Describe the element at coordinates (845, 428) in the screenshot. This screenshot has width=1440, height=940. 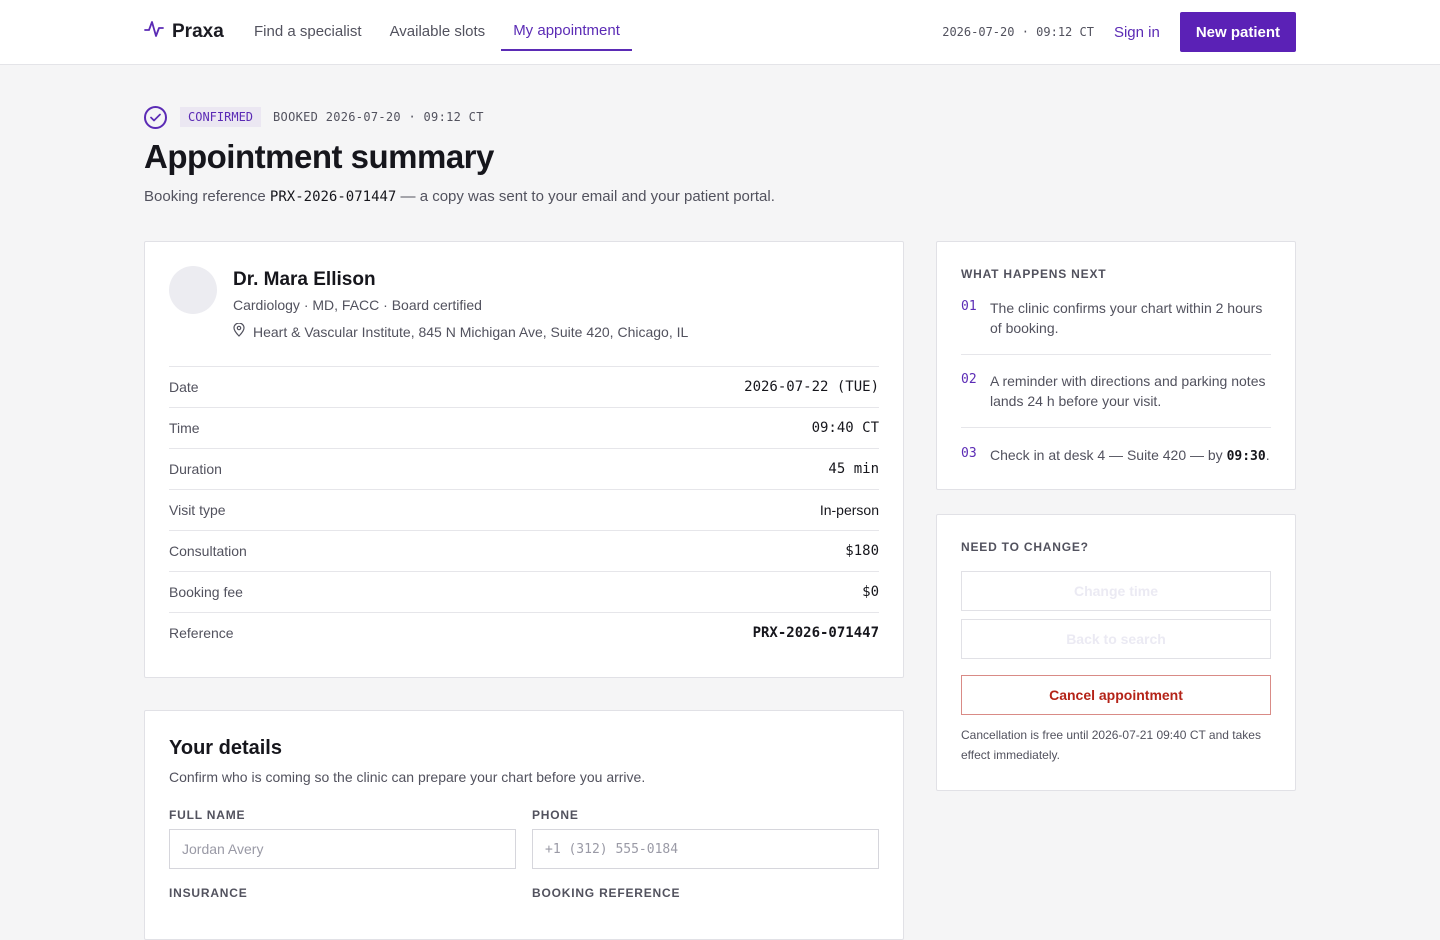
I see `row-value: 09:40 CT` at that location.